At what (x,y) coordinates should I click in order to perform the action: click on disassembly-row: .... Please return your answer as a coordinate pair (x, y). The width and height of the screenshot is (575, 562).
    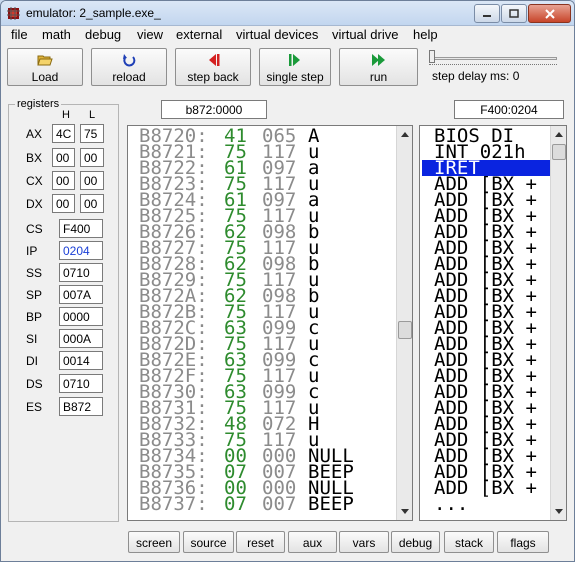
    Looking at the image, I should click on (486, 504).